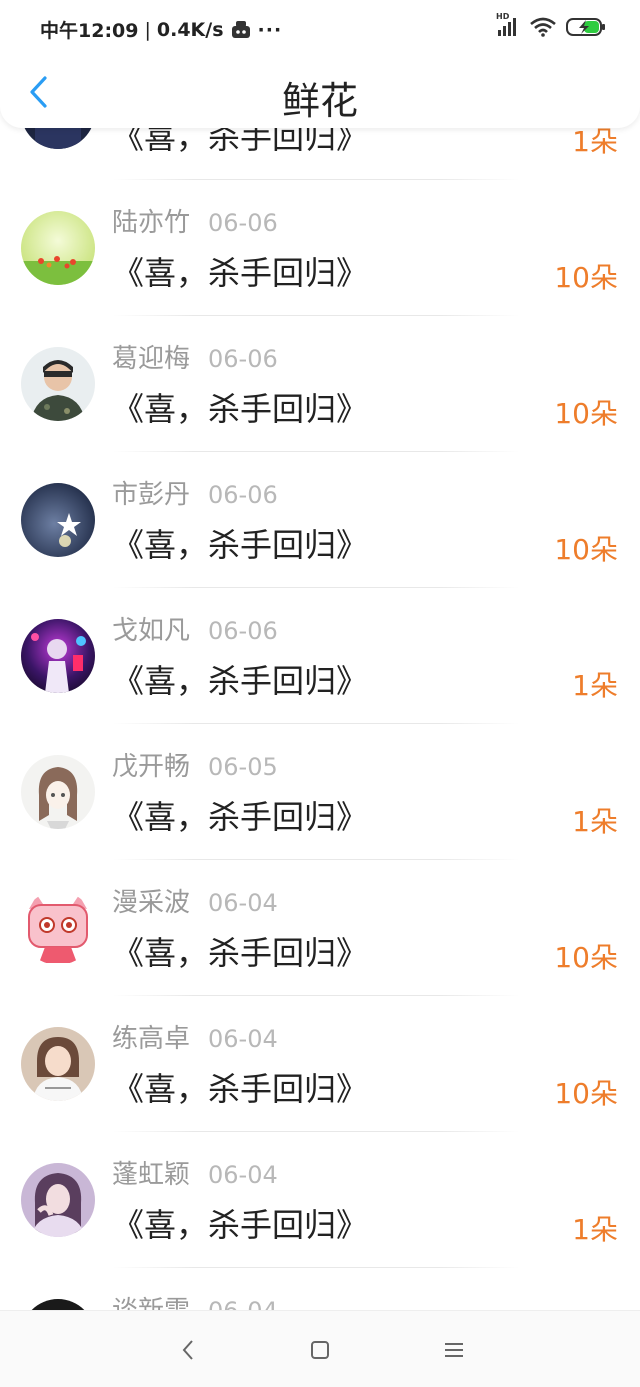 The height and width of the screenshot is (1387, 640). I want to click on user-name: 漫采波, so click(151, 903).